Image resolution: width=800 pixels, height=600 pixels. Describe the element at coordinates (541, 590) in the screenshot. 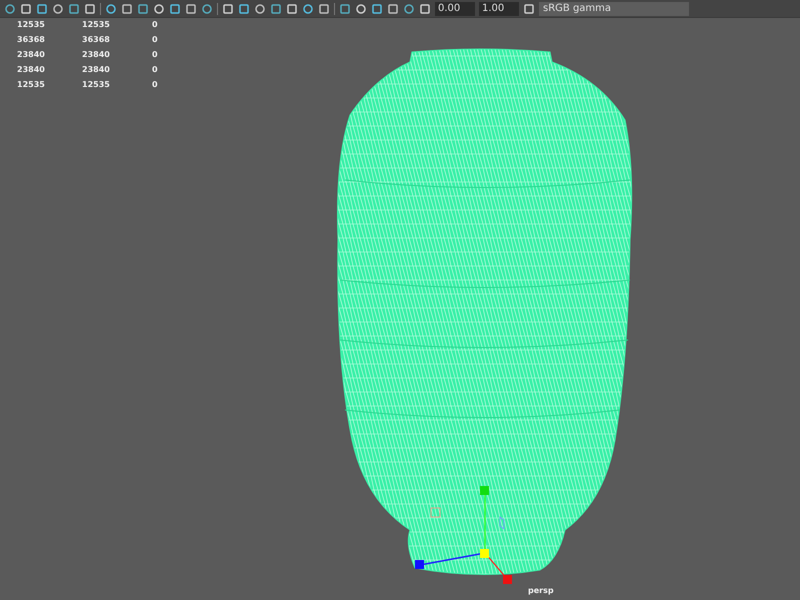

I see `camera-label: persp` at that location.